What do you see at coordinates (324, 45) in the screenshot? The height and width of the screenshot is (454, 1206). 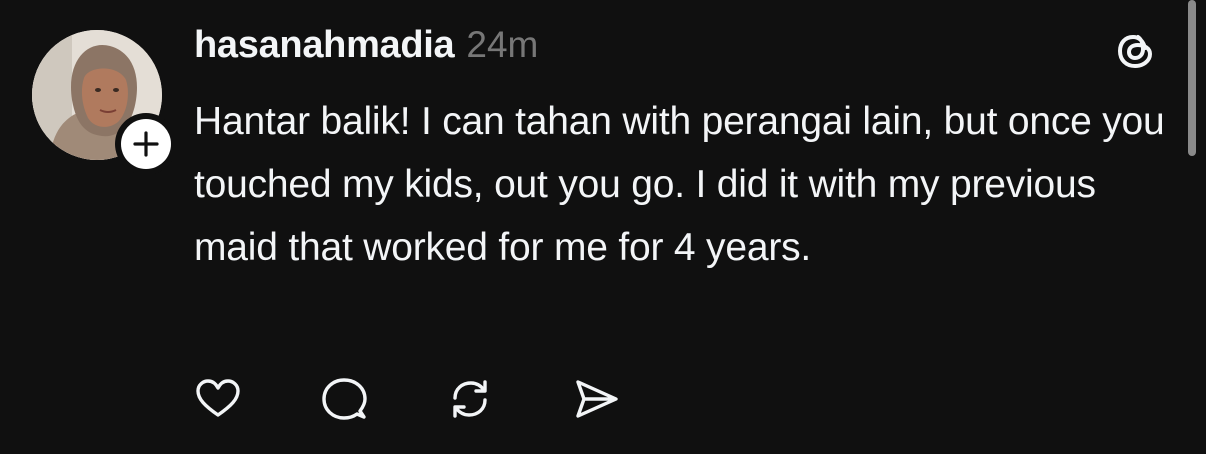 I see `username: hasanahmadia` at bounding box center [324, 45].